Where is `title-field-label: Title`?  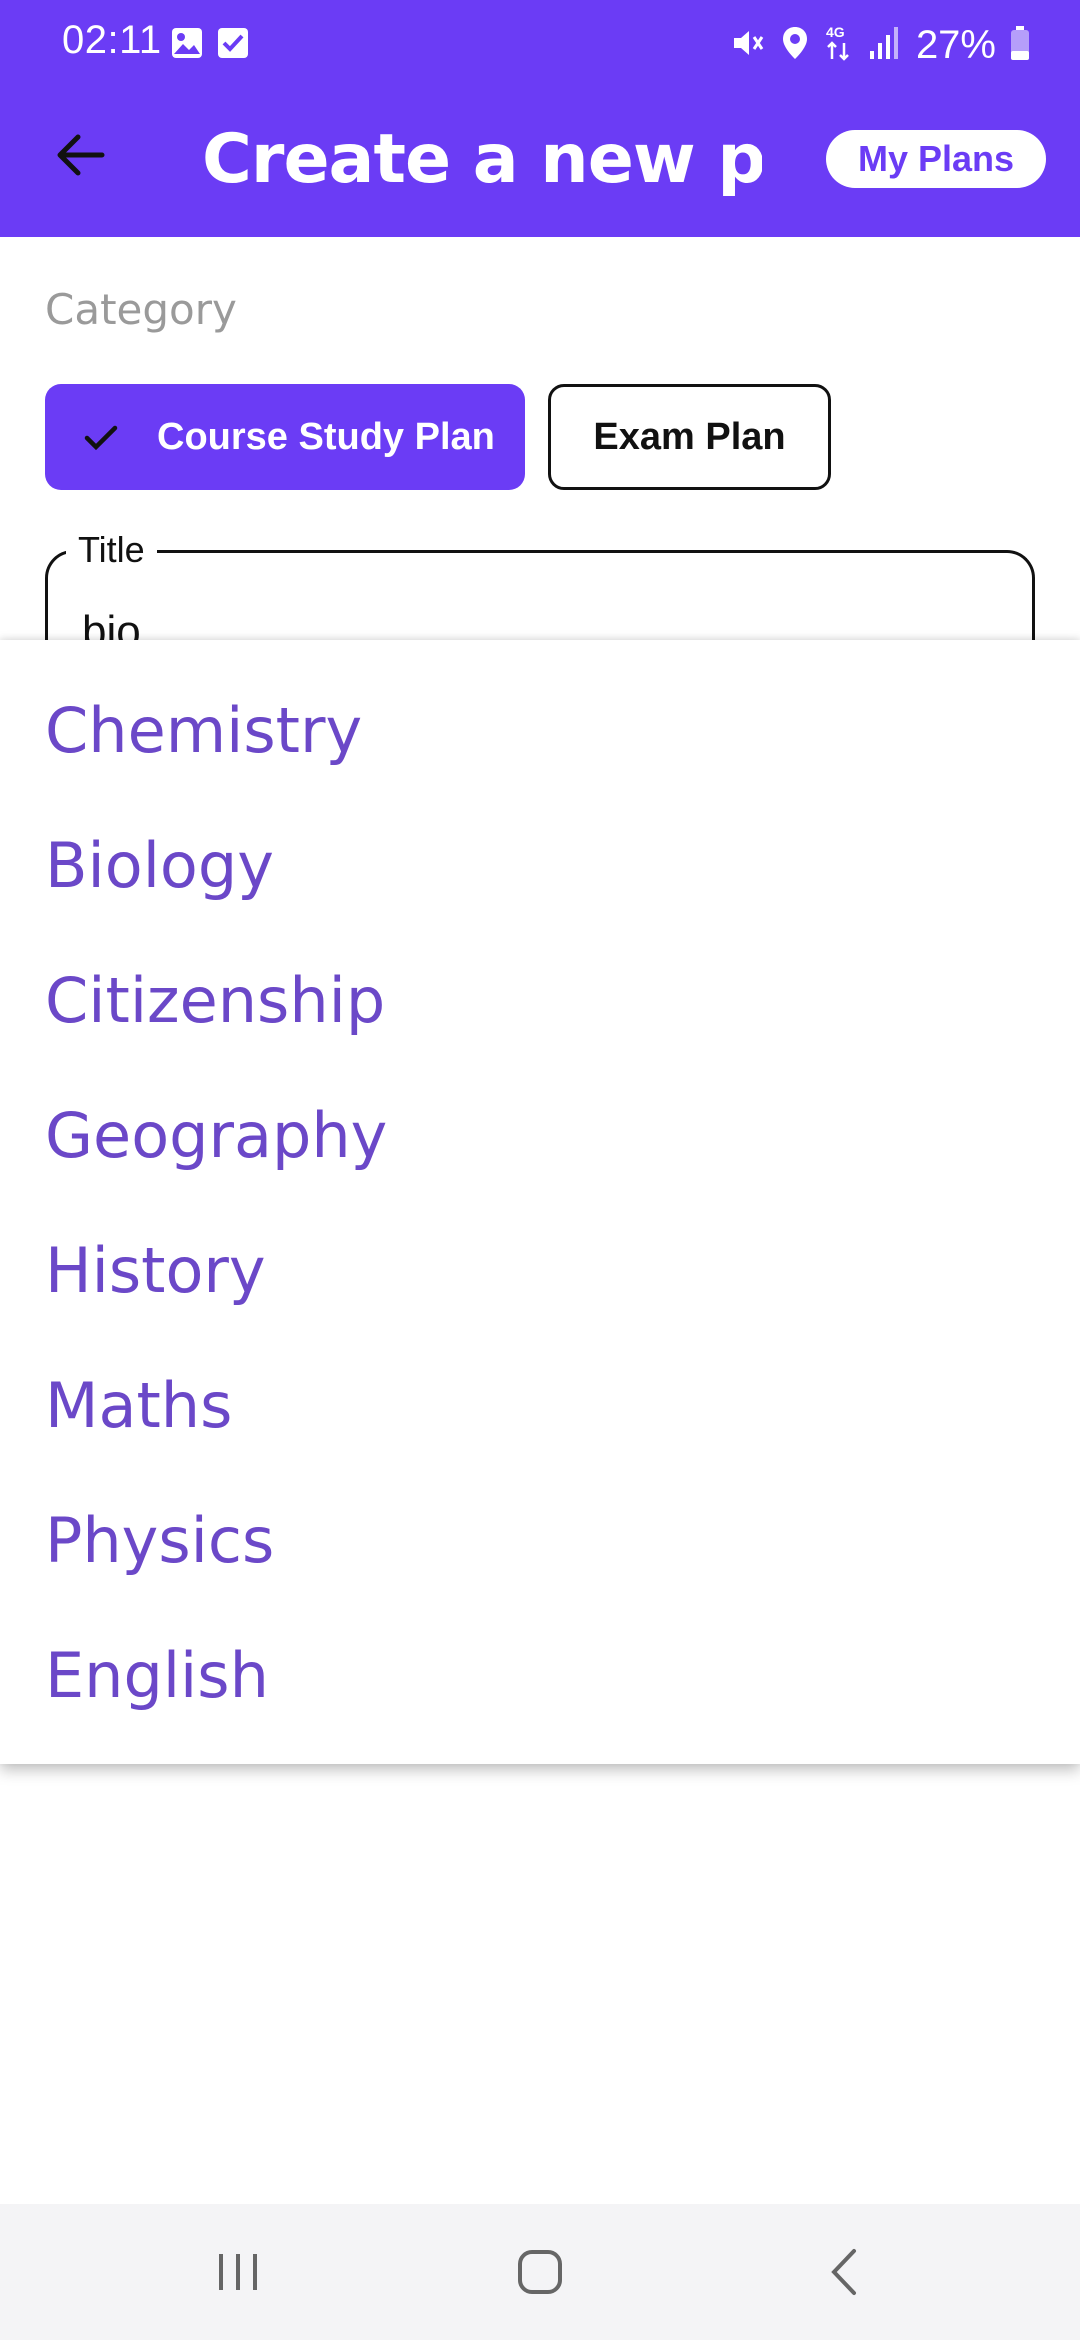
title-field-label: Title is located at coordinates (111, 550).